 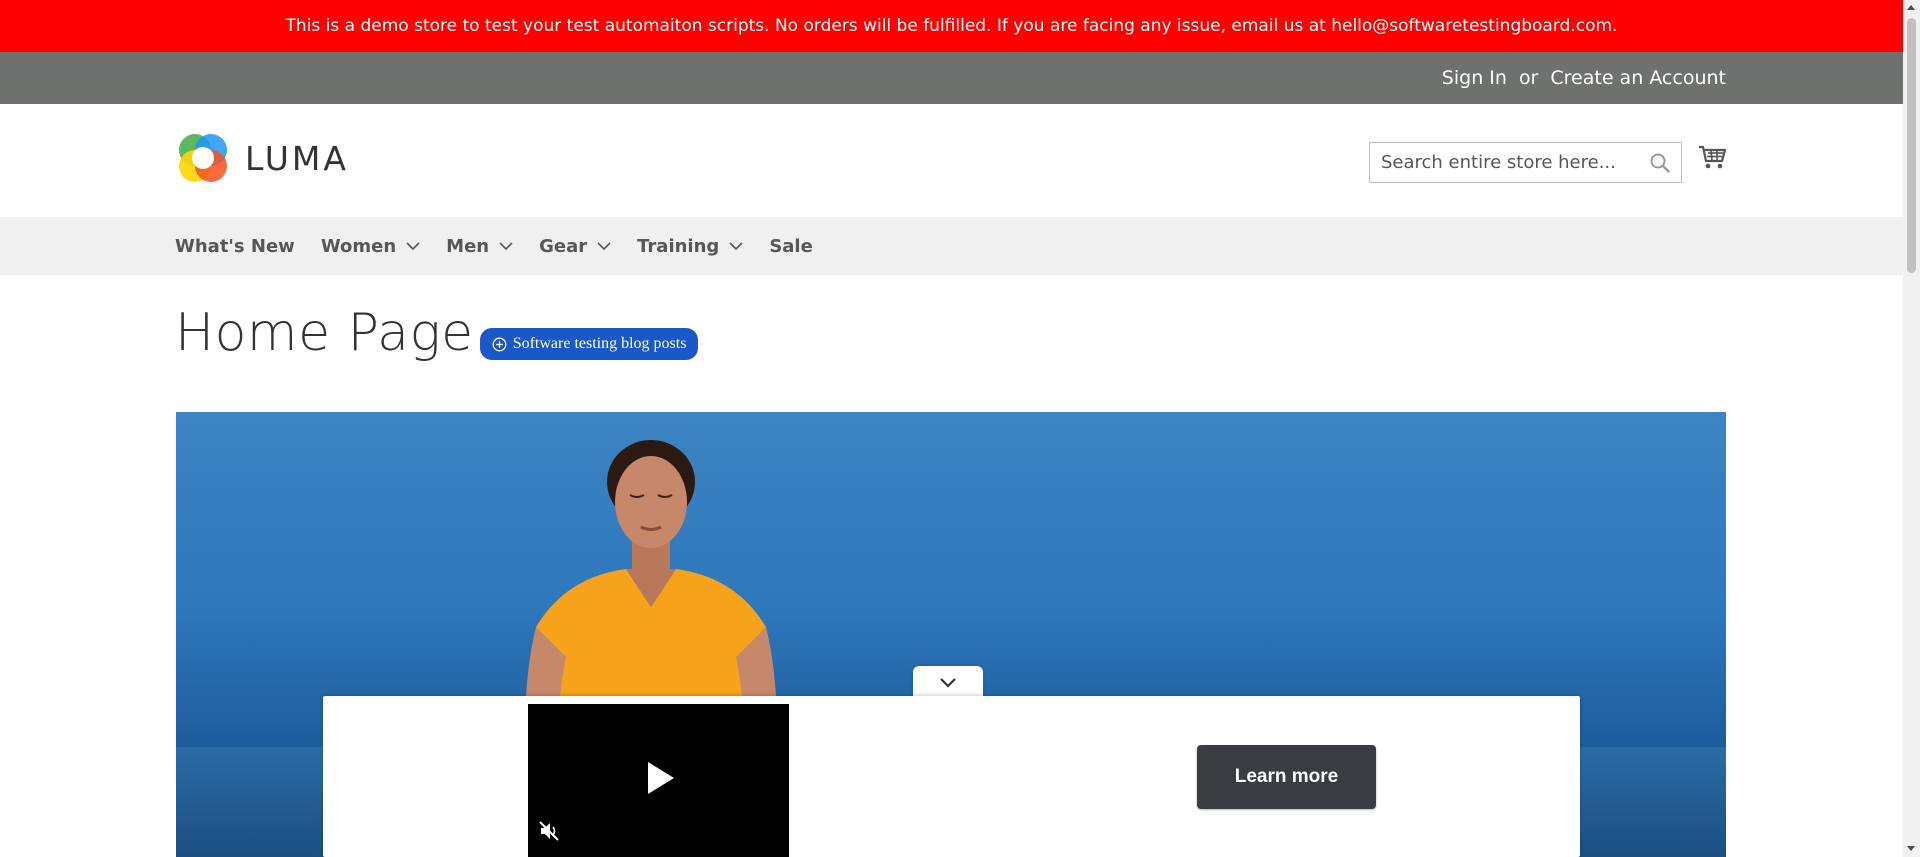 I want to click on cart-icon, so click(x=1712, y=157).